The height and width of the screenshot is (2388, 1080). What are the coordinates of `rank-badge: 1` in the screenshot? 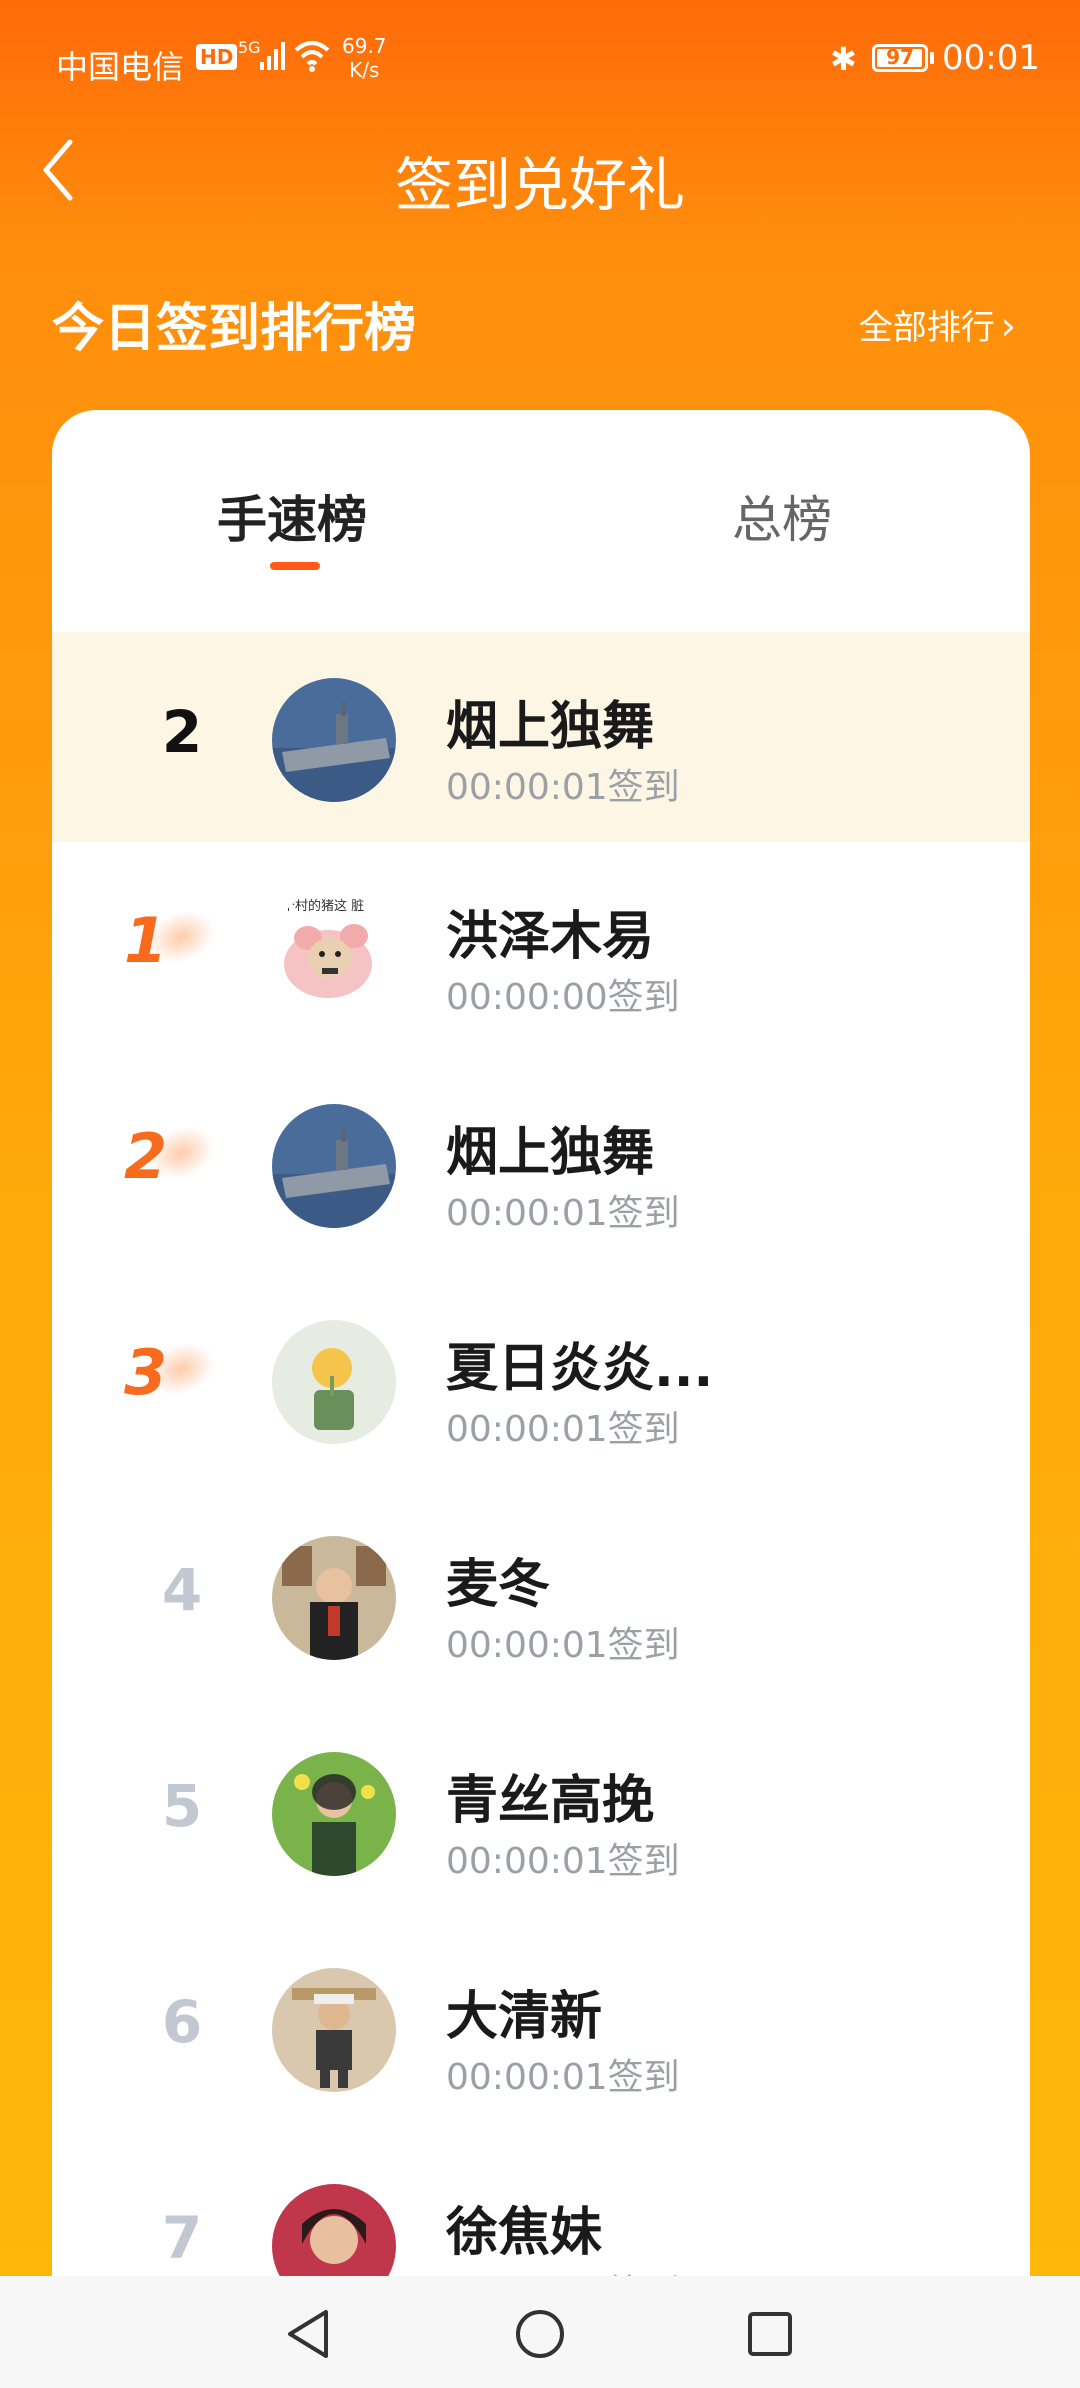 It's located at (172, 942).